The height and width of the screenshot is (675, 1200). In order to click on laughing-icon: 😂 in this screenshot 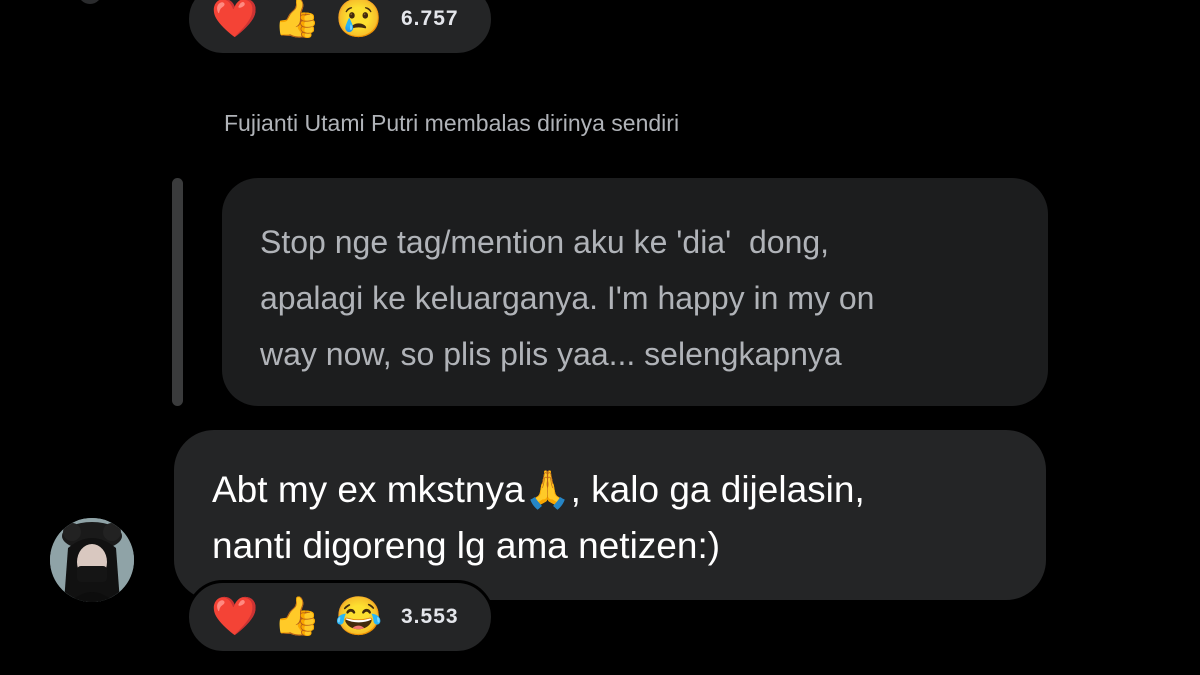, I will do `click(359, 617)`.